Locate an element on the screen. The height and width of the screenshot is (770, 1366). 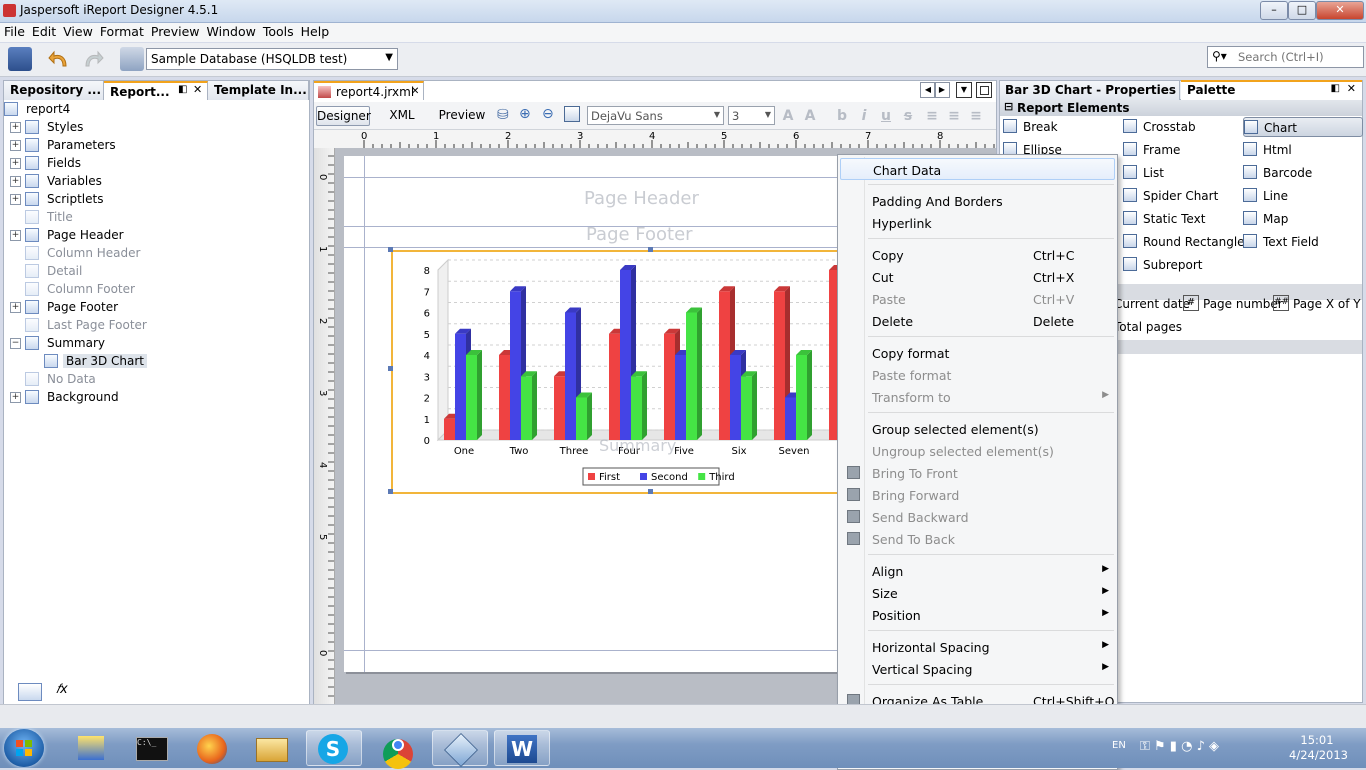
start-button is located at coordinates (24, 748).